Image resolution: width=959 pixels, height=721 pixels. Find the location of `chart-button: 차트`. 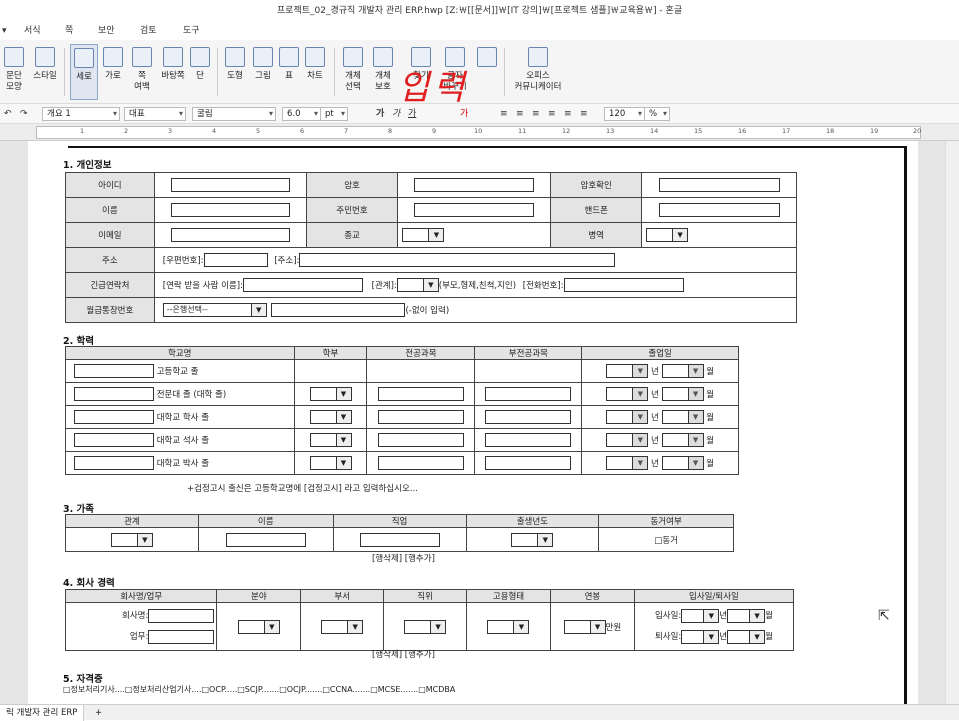

chart-button: 차트 is located at coordinates (315, 72).